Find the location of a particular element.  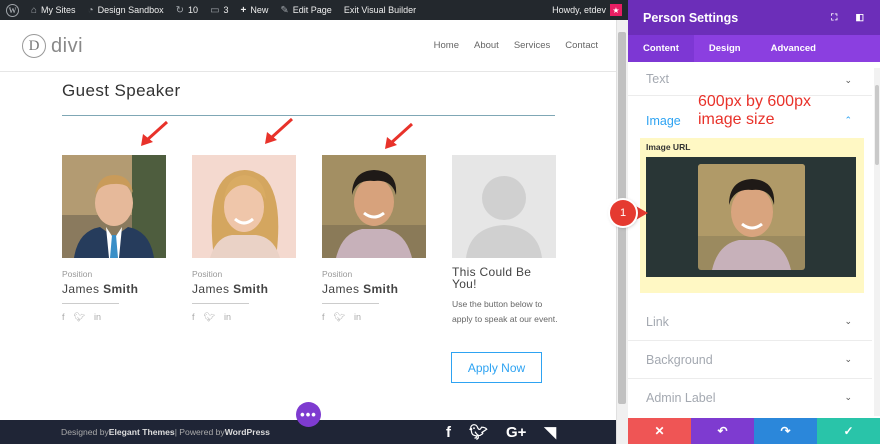

account-menu: Howdy, etdev ★ is located at coordinates (590, 10).